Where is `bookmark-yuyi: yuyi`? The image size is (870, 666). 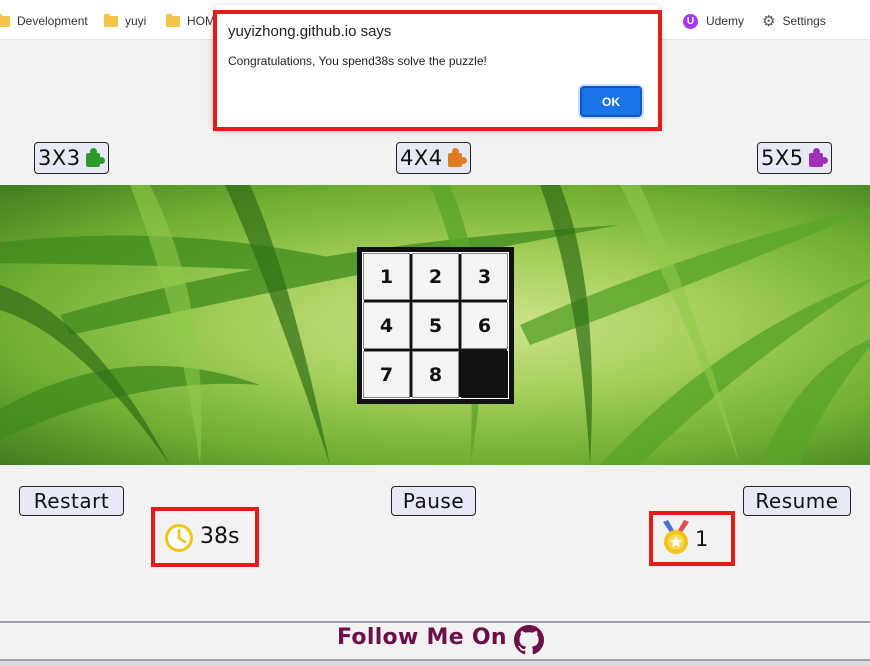
bookmark-yuyi: yuyi is located at coordinates (125, 21).